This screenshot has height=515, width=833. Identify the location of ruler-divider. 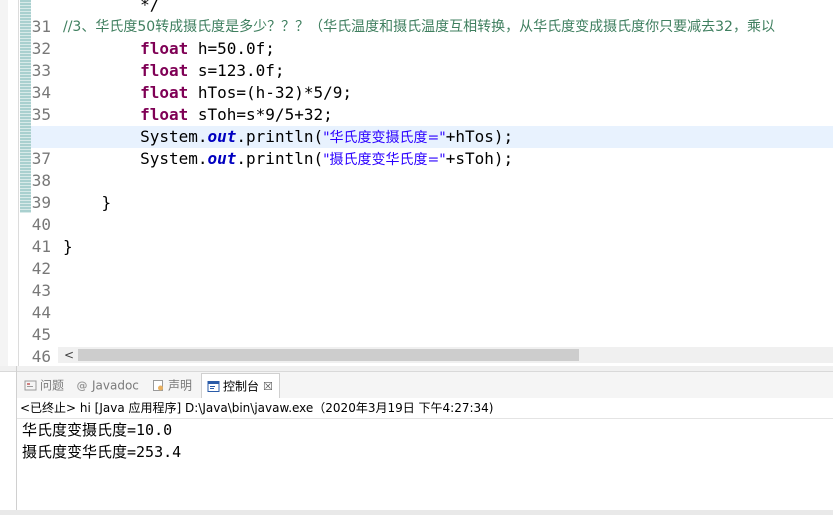
(18, 183).